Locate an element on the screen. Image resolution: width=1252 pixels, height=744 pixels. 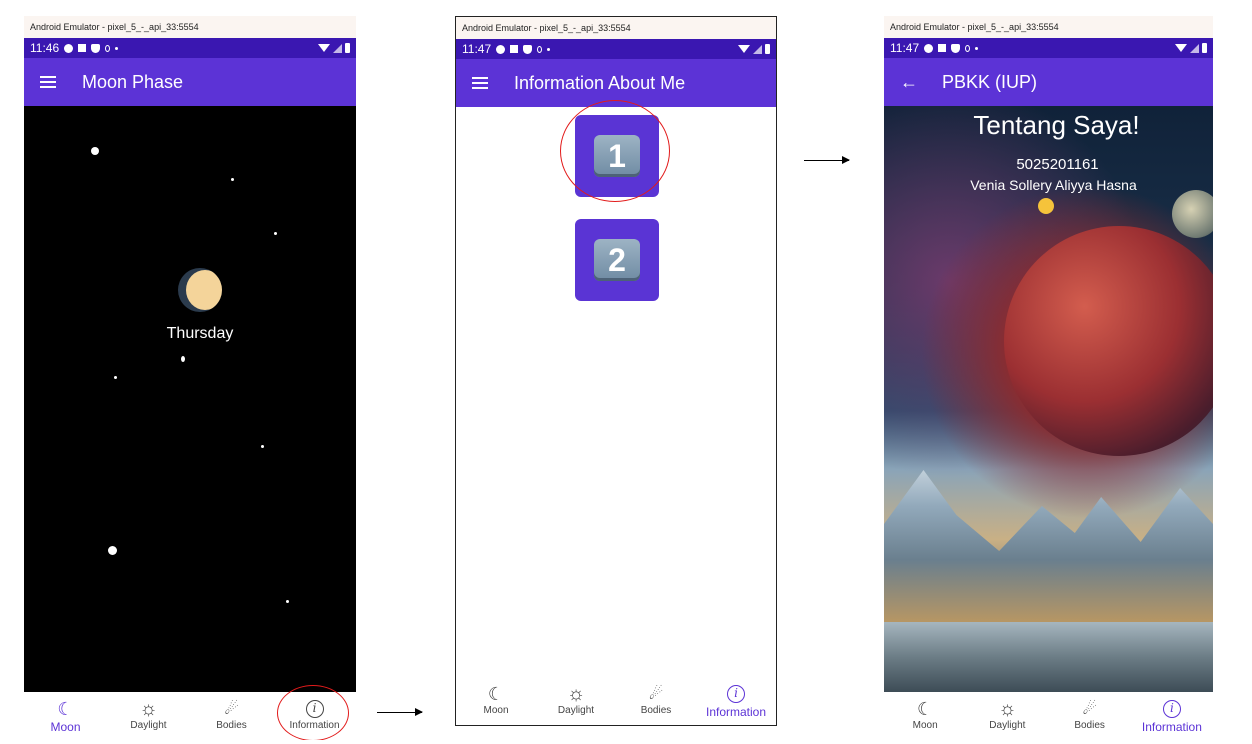
wink-emoji-icon is located at coordinates (1046, 206).